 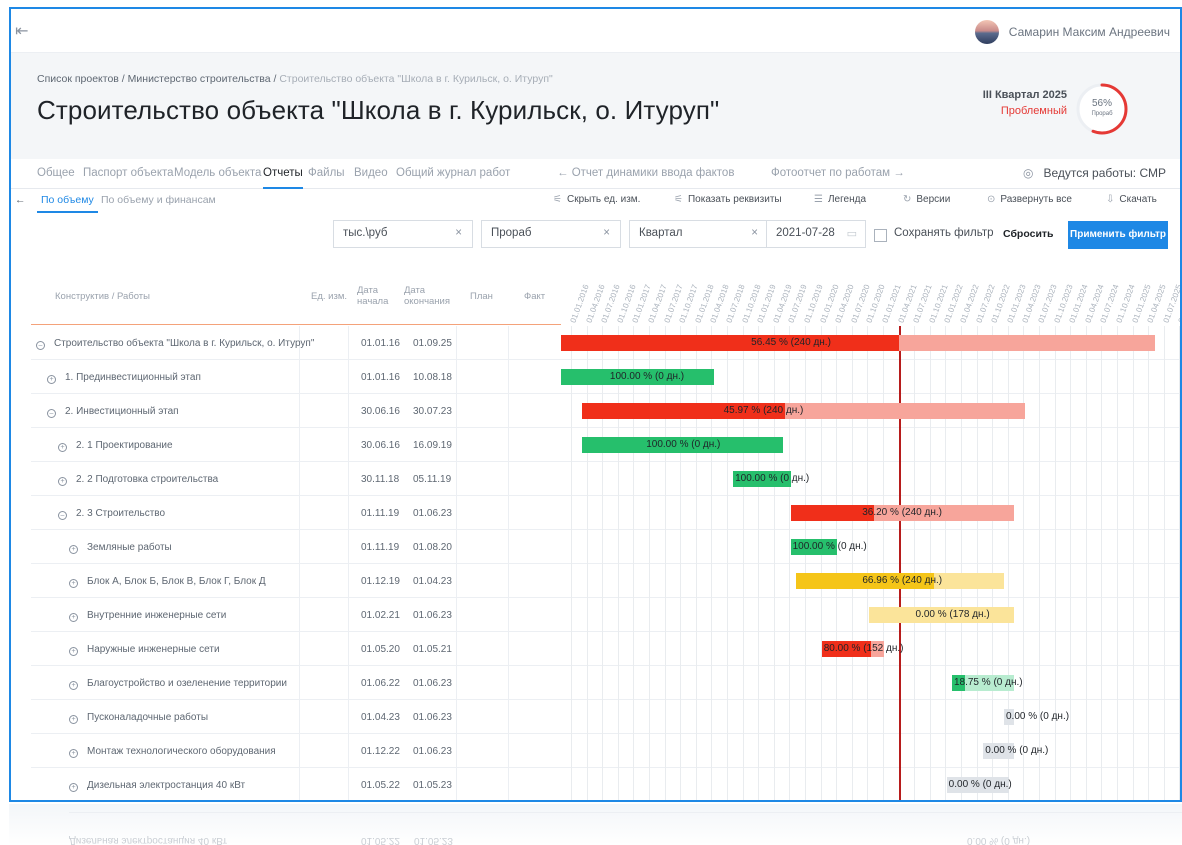 I want to click on status-label: Проблемный, so click(x=1033, y=111).